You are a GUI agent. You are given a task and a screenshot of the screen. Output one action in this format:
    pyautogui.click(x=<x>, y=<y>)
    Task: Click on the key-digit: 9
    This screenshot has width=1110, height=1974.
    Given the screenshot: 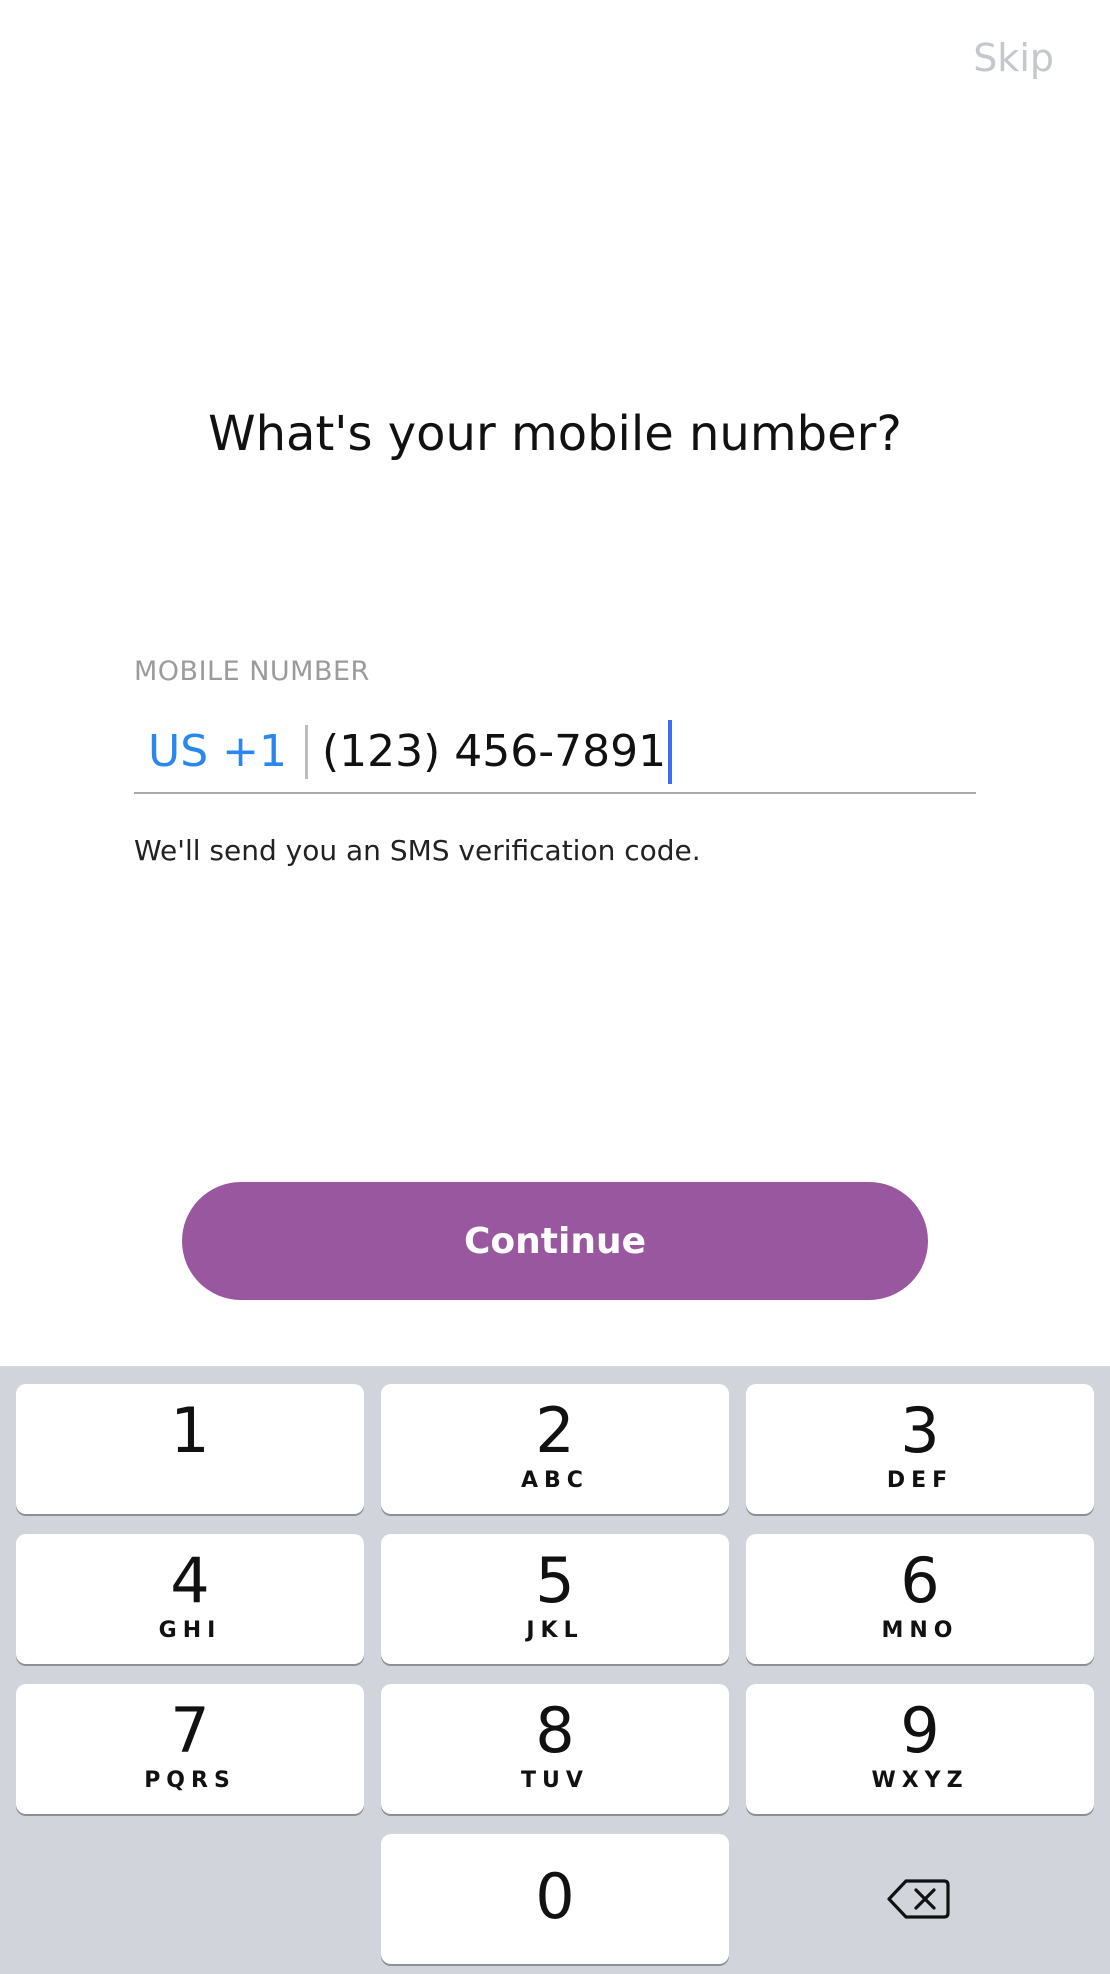 What is the action you would take?
    pyautogui.click(x=920, y=1730)
    